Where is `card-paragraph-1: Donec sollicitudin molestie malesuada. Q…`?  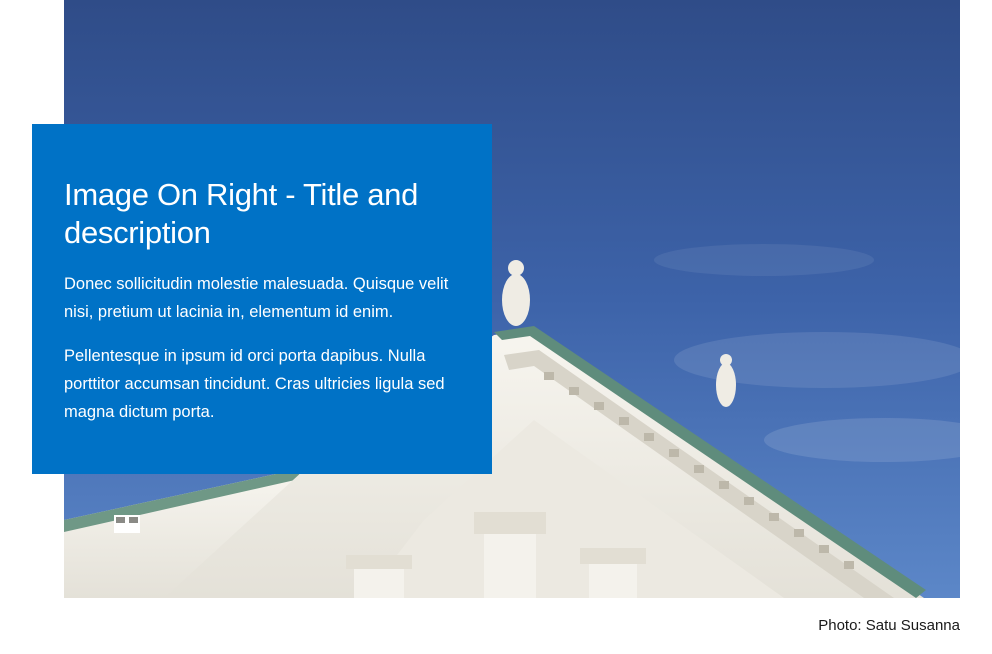
card-paragraph-1: Donec sollicitudin molestie malesuada. Q… is located at coordinates (256, 298).